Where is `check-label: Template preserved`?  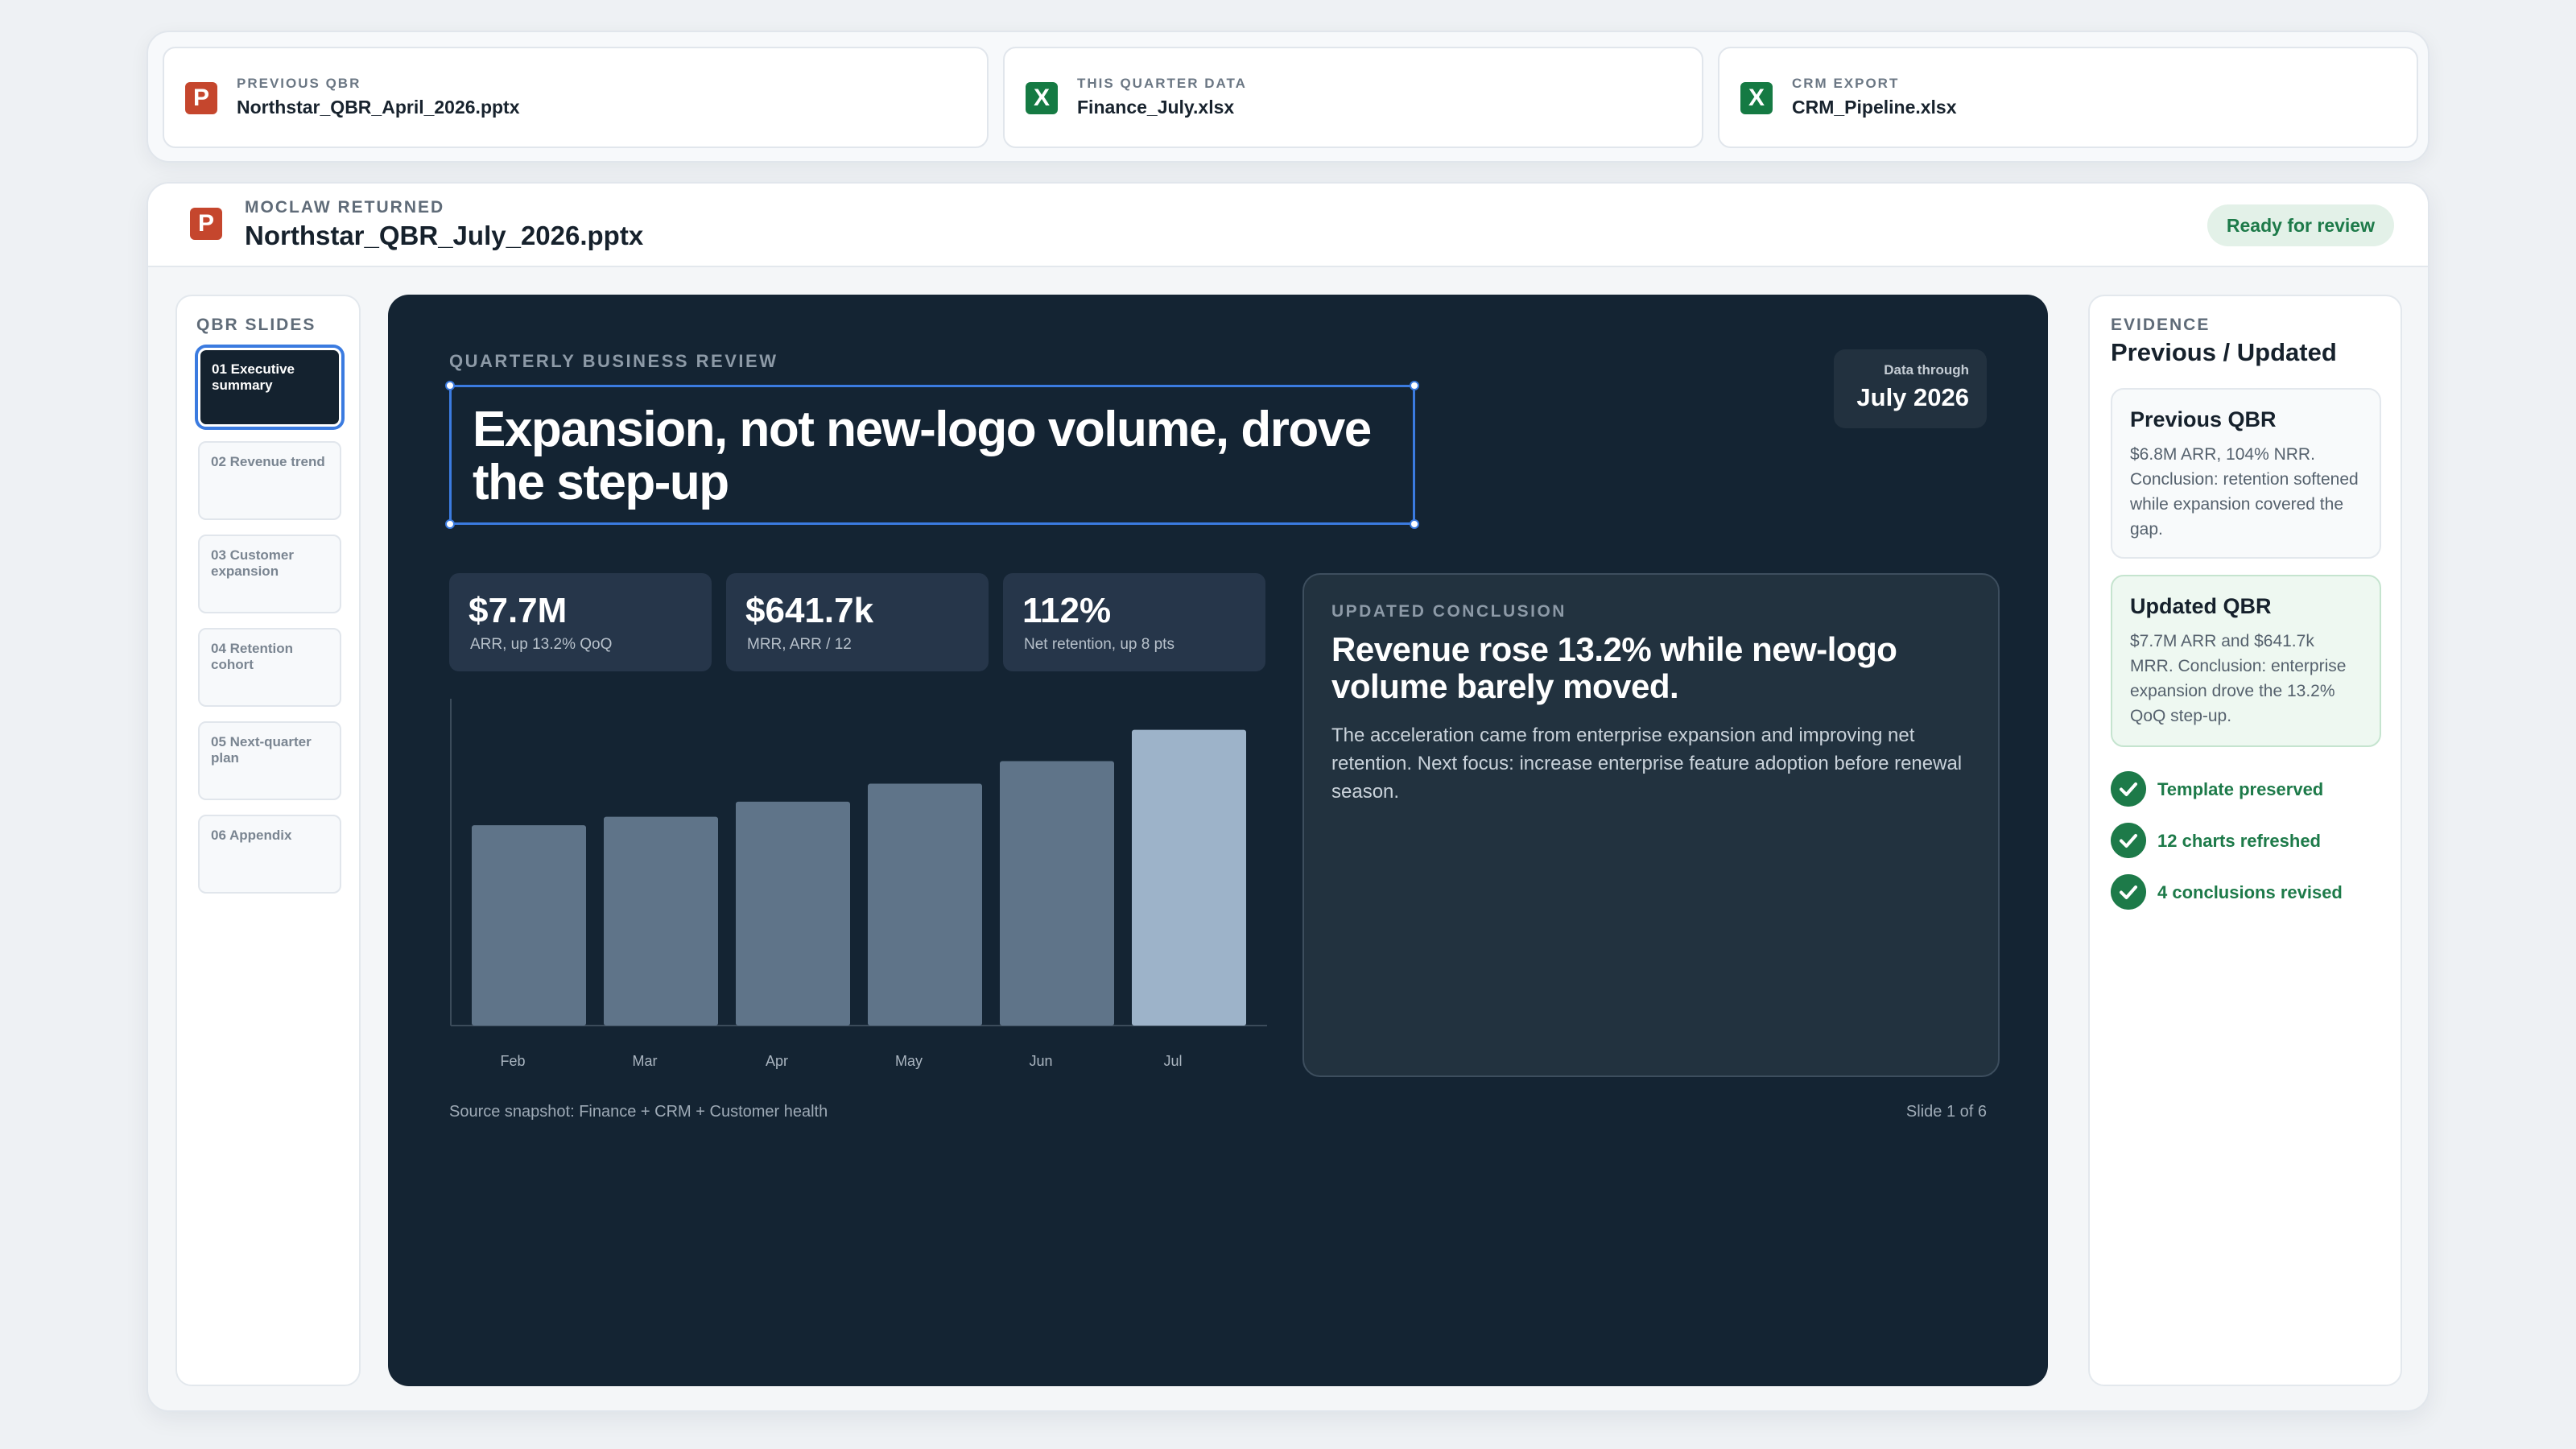
check-label: Template preserved is located at coordinates (2240, 789).